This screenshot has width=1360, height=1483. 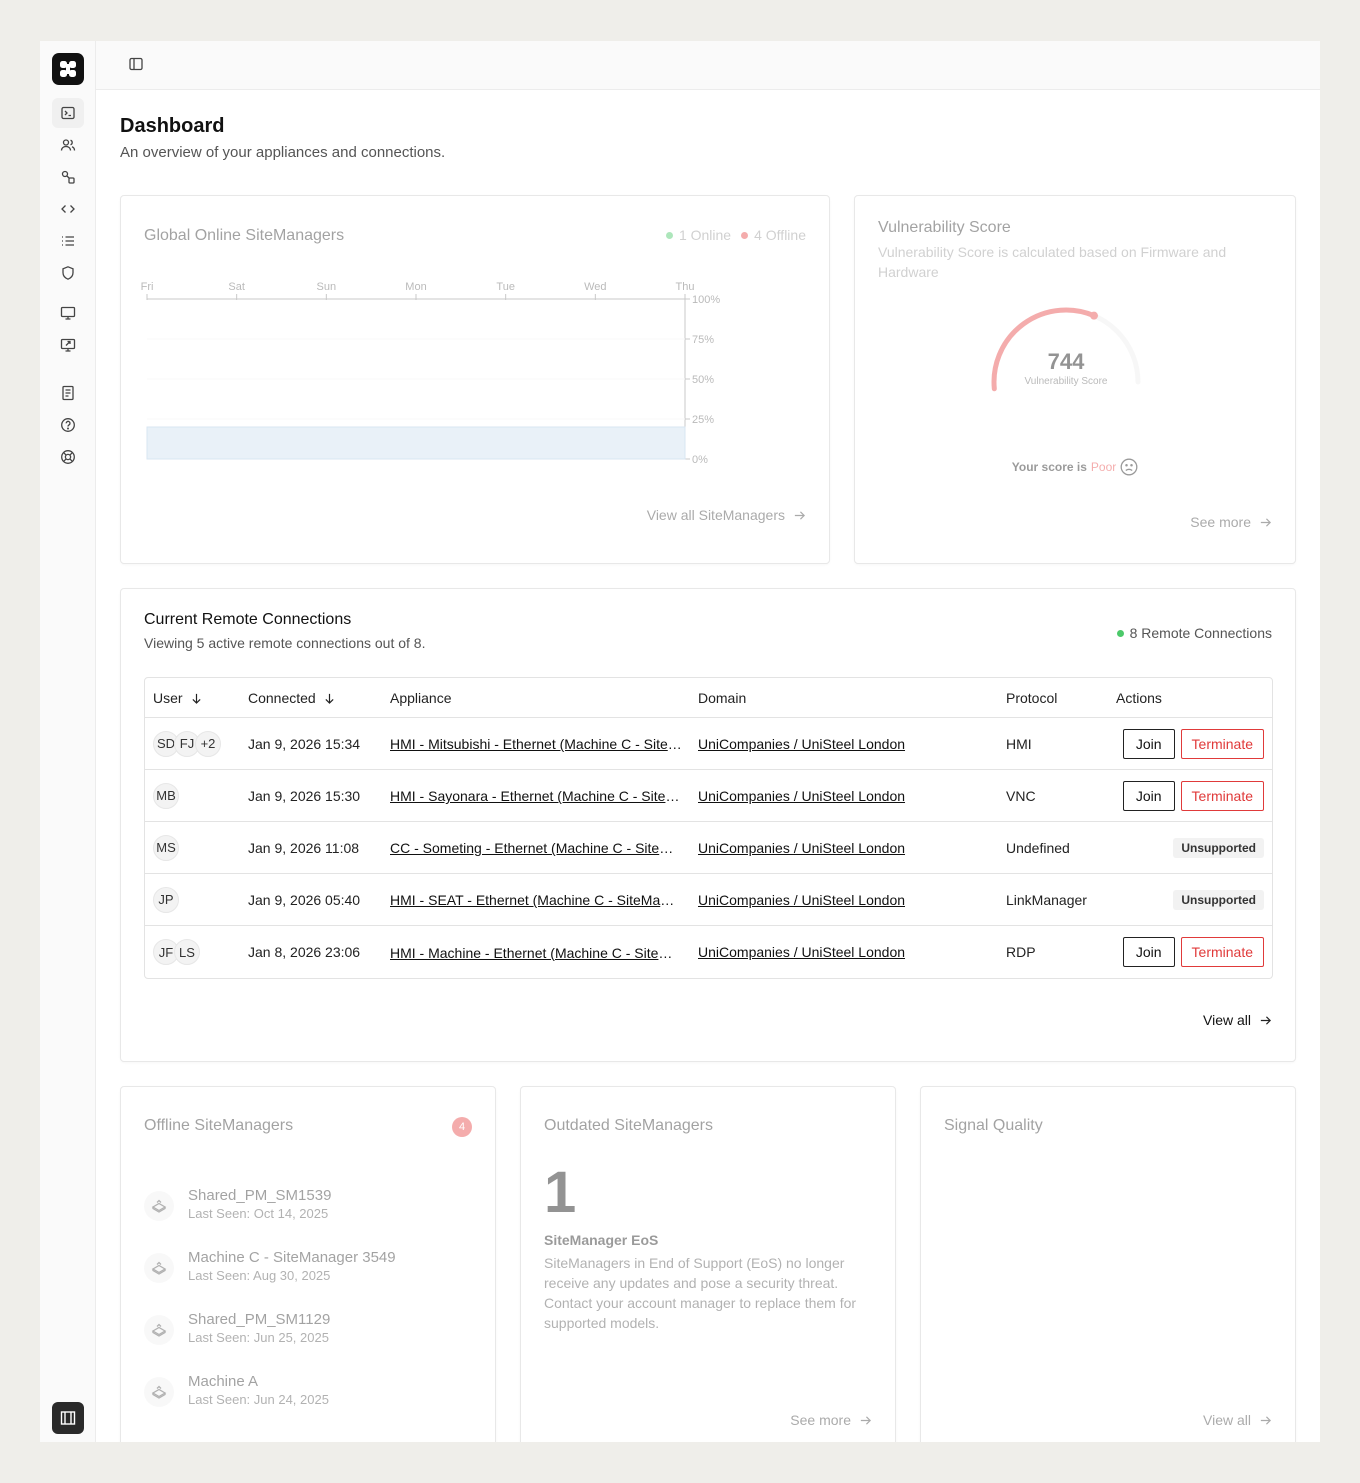 I want to click on app-logo, so click(x=68, y=69).